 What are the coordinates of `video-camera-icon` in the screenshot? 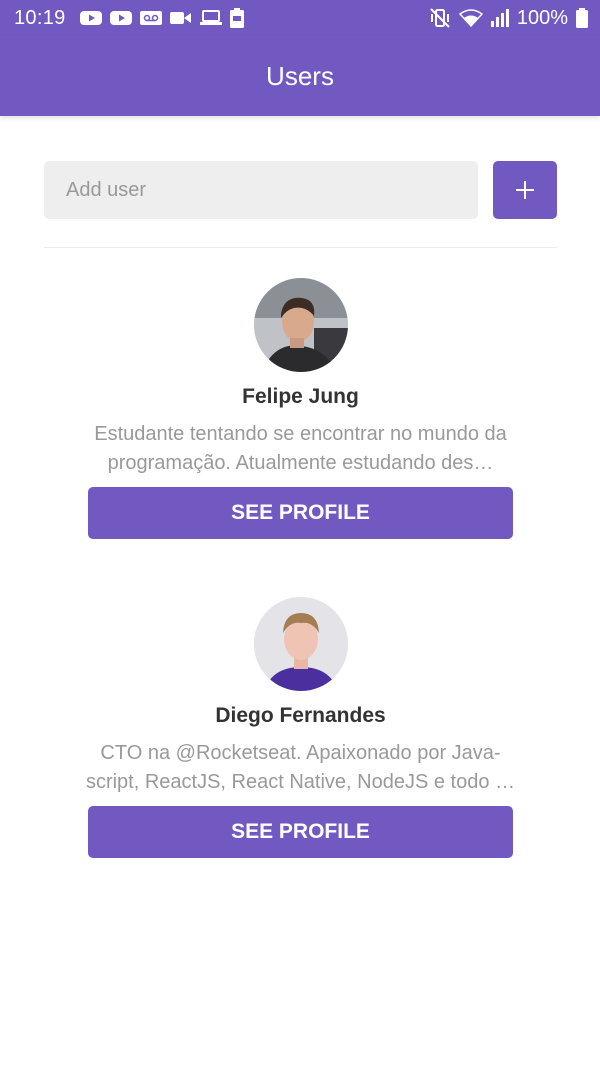 It's located at (180, 18).